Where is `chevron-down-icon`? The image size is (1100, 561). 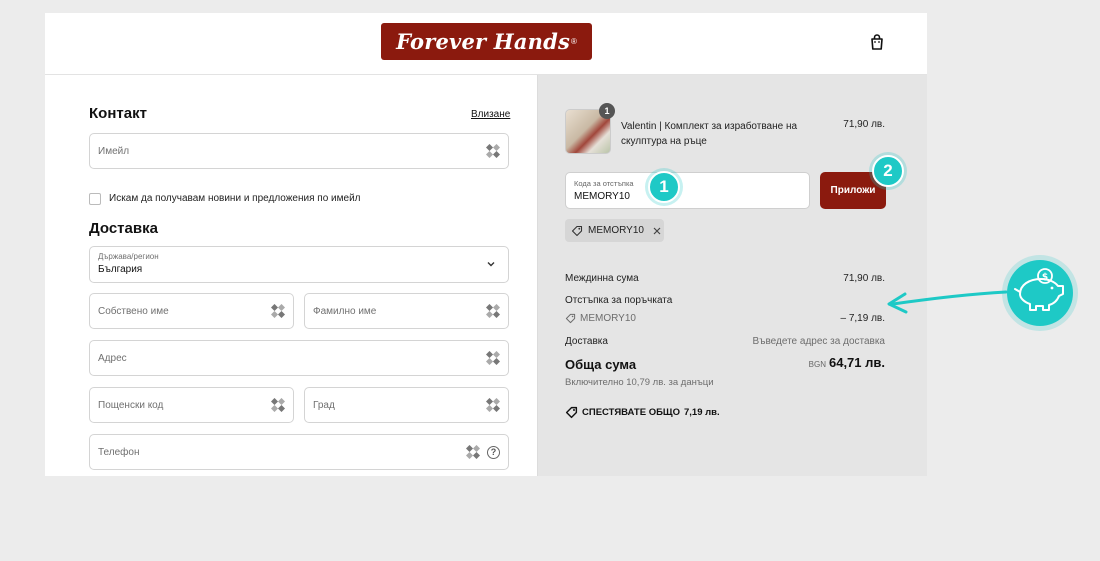 chevron-down-icon is located at coordinates (491, 264).